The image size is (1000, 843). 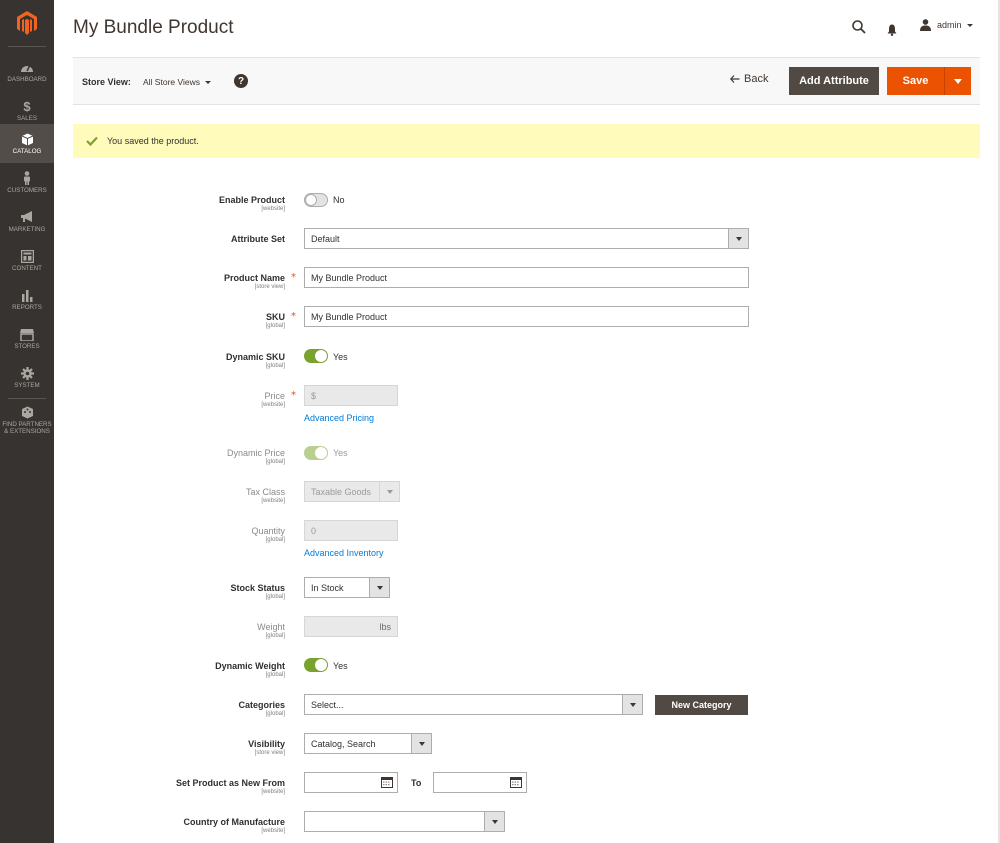 I want to click on storefront-icon, so click(x=27, y=334).